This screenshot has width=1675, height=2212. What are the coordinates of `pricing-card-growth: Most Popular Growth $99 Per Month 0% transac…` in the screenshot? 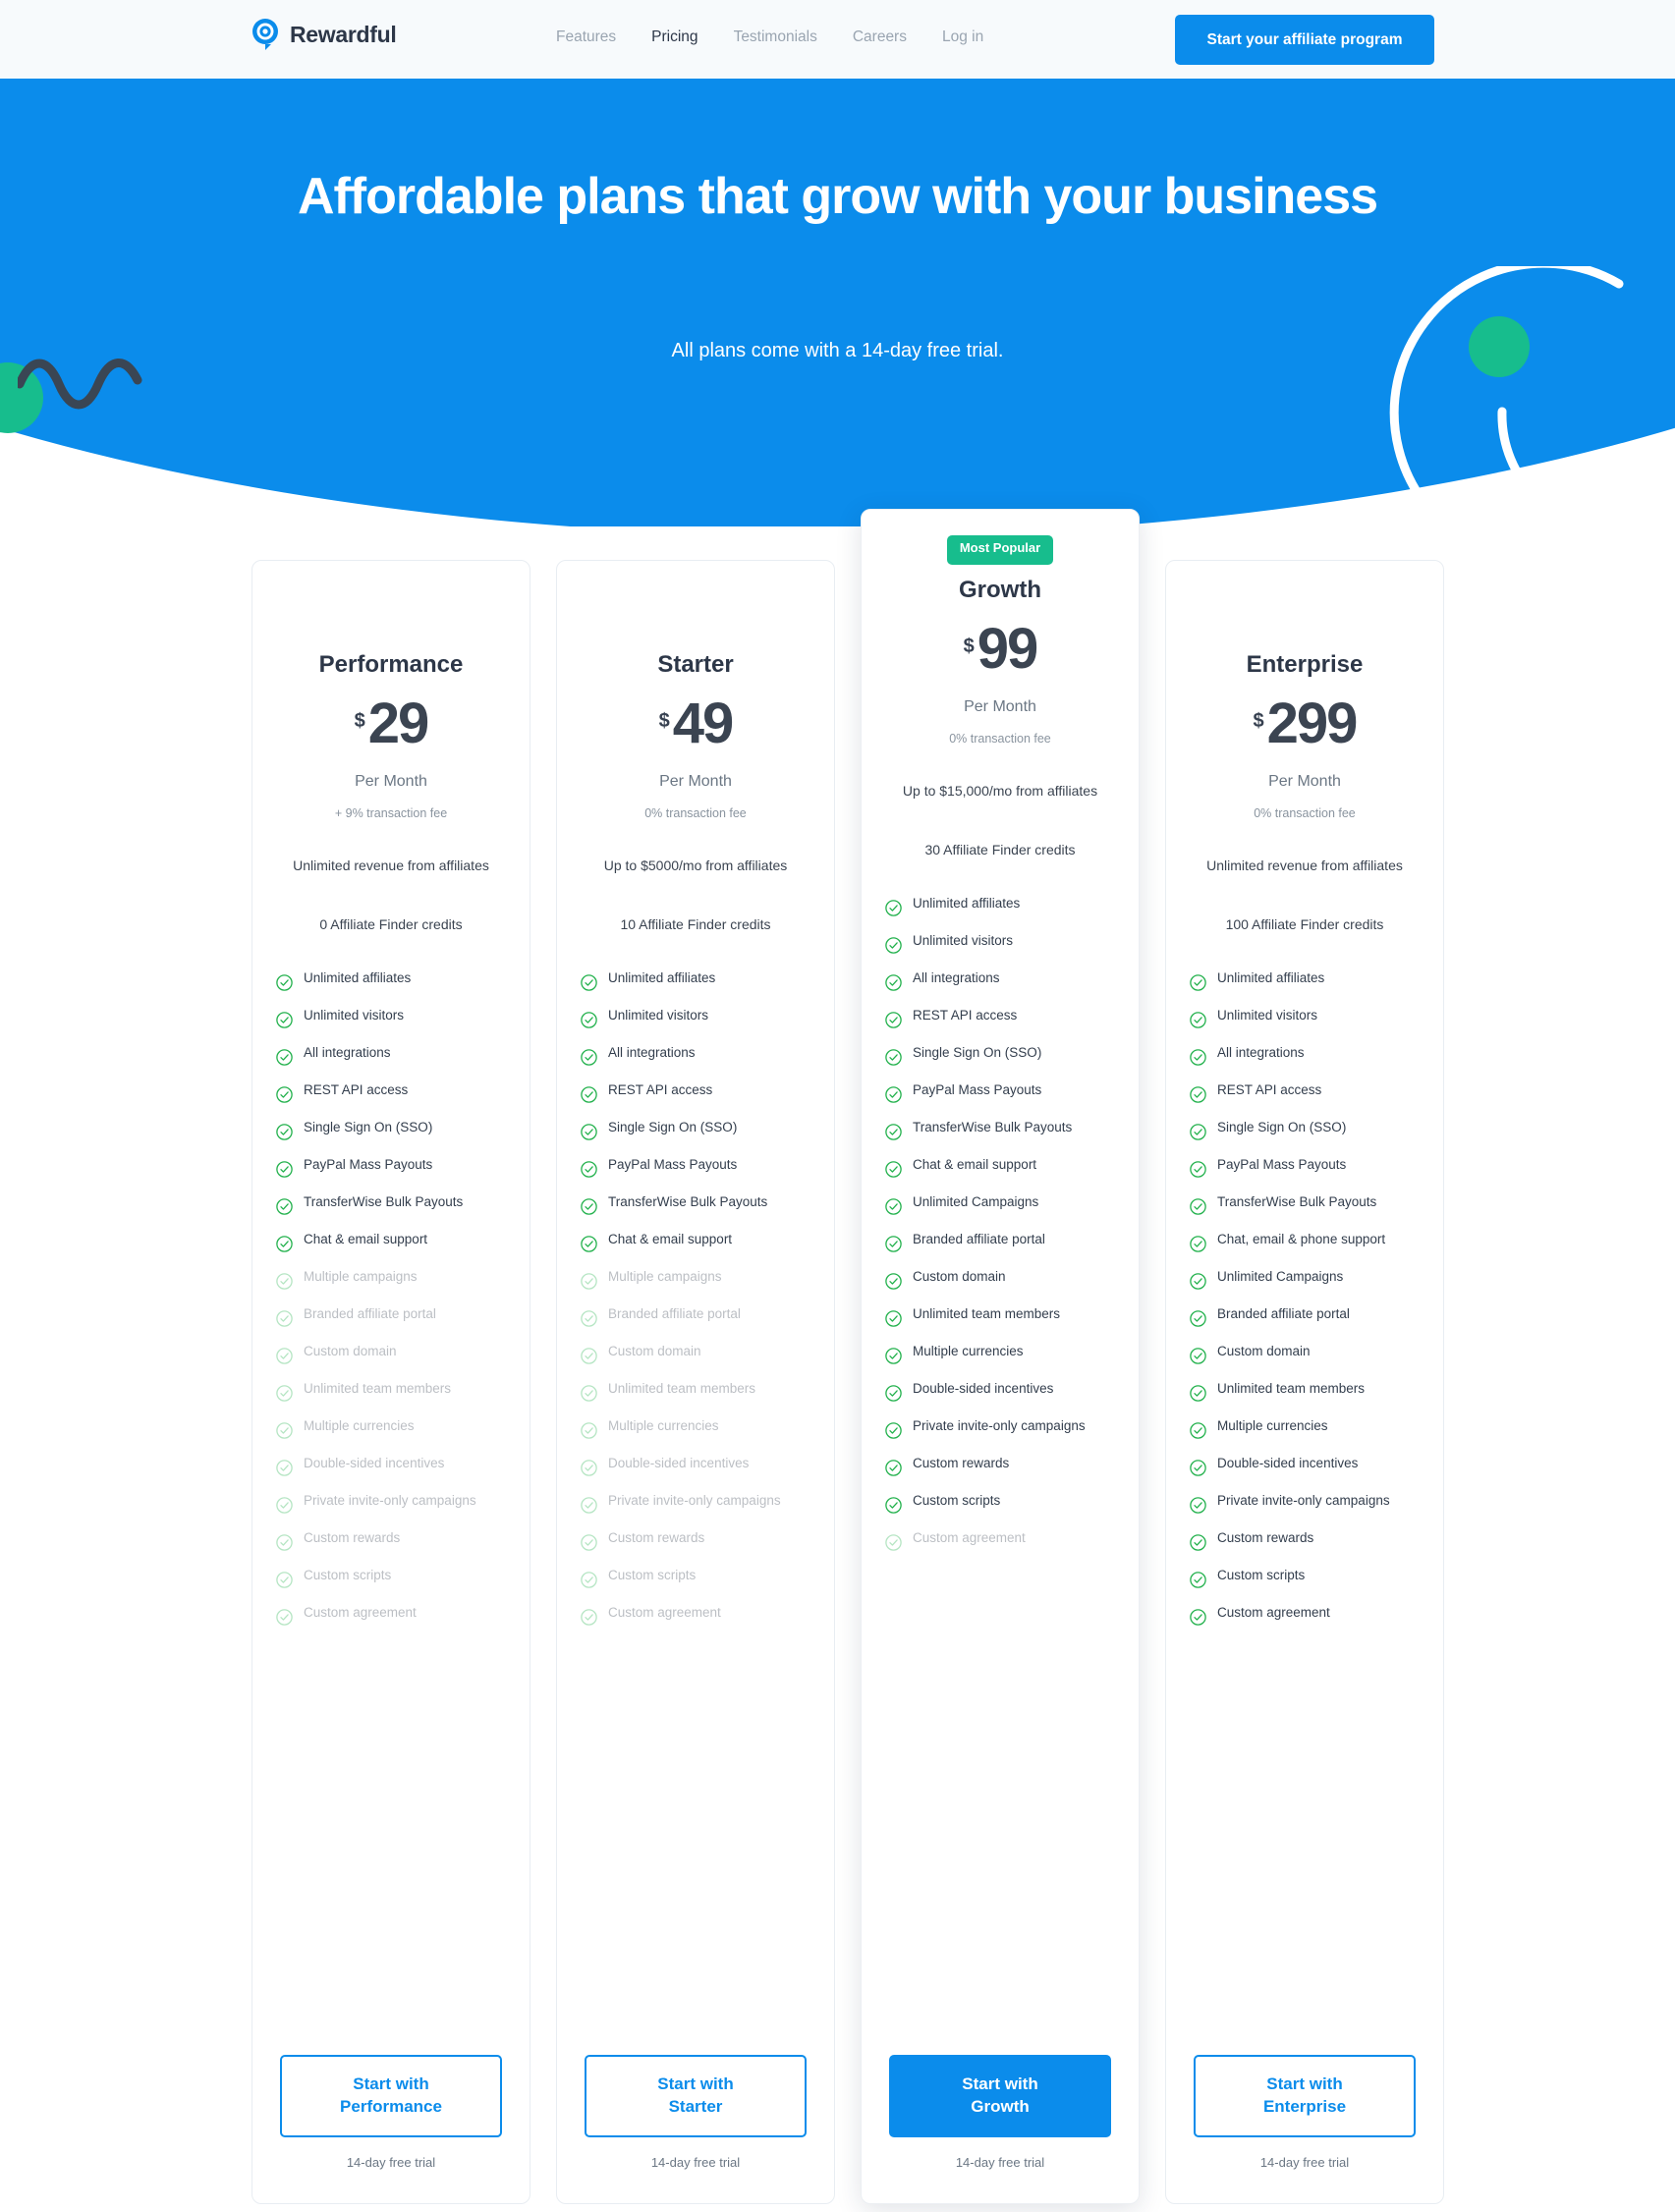 It's located at (1000, 1356).